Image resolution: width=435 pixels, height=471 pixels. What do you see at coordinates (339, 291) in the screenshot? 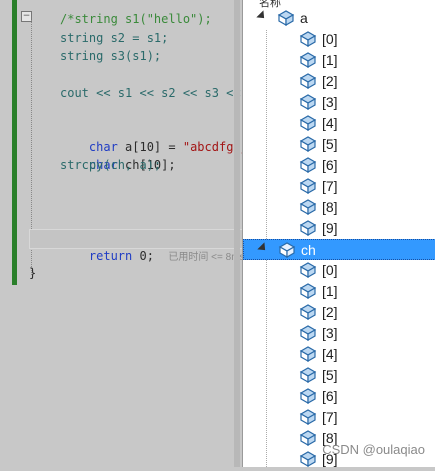
I see `tree-node-ch-element: [1]` at bounding box center [339, 291].